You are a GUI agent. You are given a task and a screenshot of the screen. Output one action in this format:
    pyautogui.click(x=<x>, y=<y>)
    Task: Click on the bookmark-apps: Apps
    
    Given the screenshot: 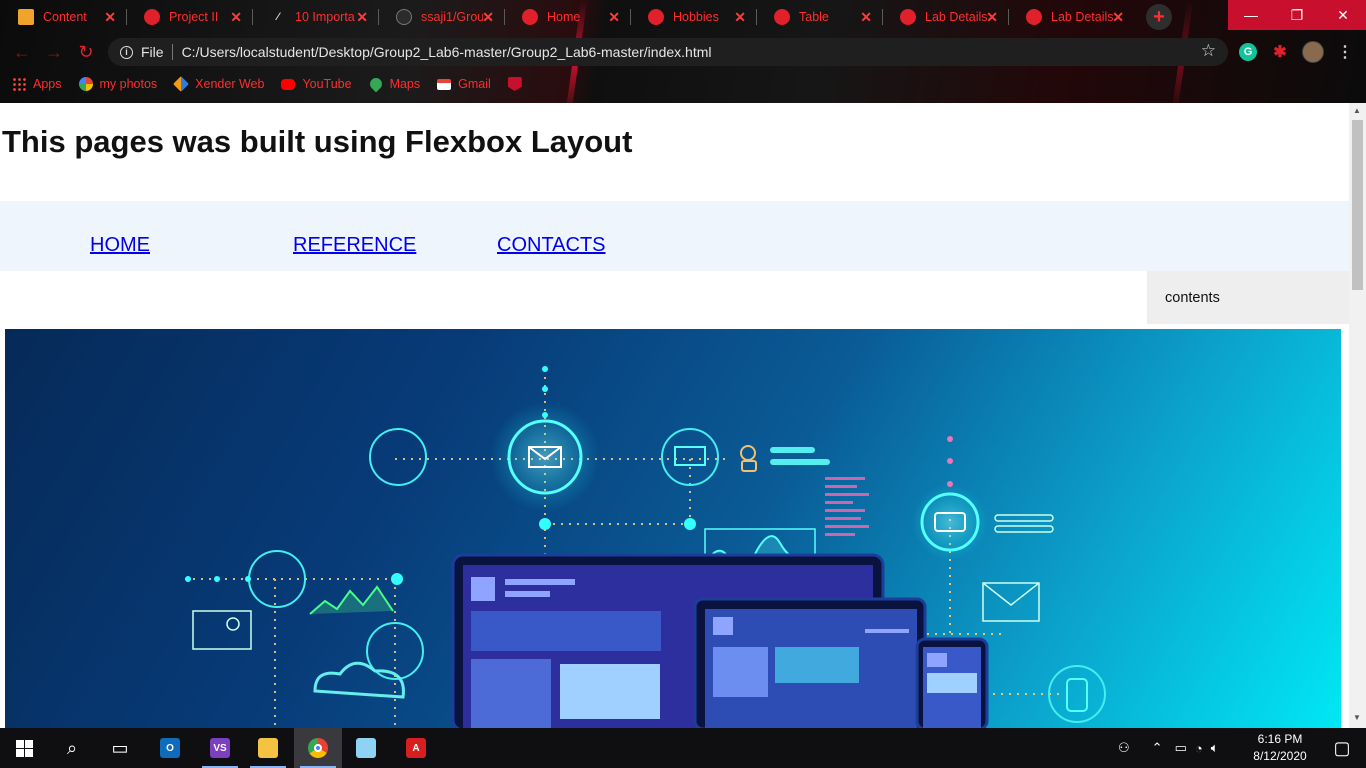 What is the action you would take?
    pyautogui.click(x=37, y=84)
    